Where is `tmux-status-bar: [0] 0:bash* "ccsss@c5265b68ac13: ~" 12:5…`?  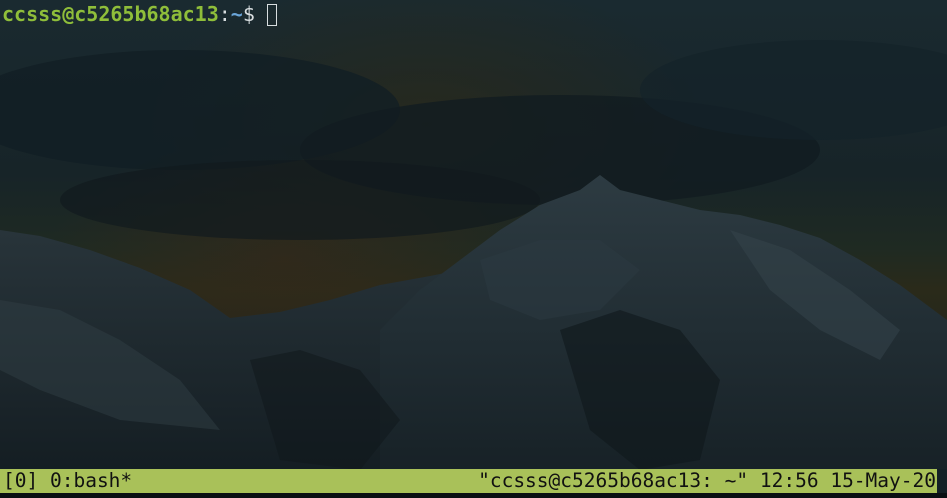
tmux-status-bar: [0] 0:bash* "ccsss@c5265b68ac13: ~" 12:5… is located at coordinates (468, 481).